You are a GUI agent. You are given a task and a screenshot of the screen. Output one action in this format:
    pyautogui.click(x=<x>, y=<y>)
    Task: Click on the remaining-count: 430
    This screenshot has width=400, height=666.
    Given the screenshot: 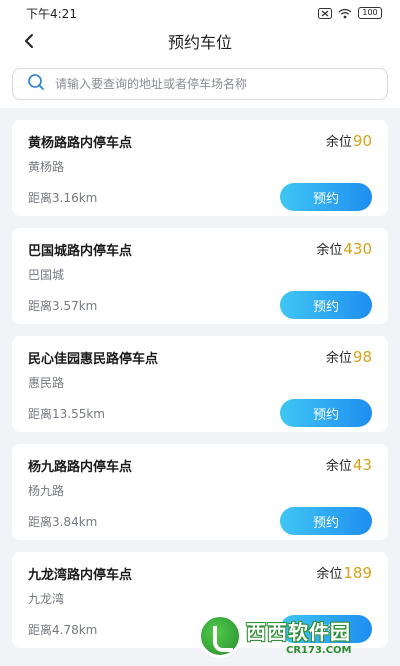 What is the action you would take?
    pyautogui.click(x=357, y=249)
    